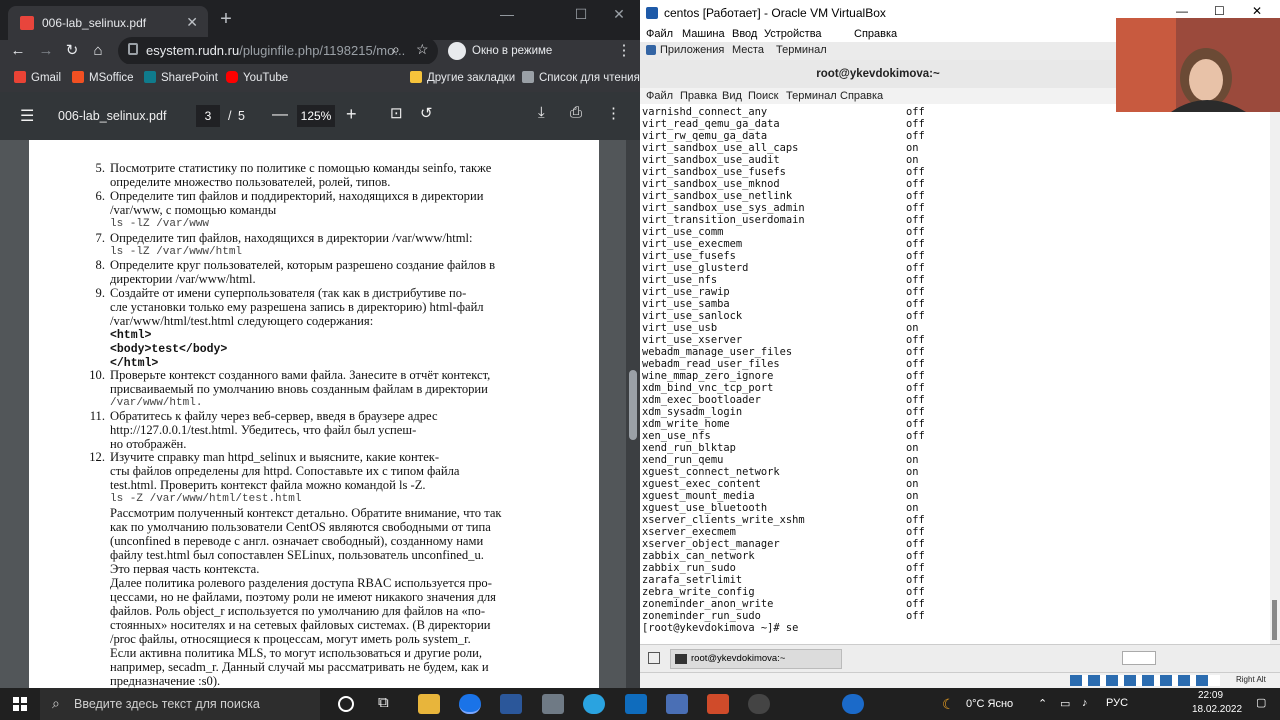 The width and height of the screenshot is (1280, 720). I want to click on terminal-line: xdm_bind_vnc_tcp_port, so click(708, 388).